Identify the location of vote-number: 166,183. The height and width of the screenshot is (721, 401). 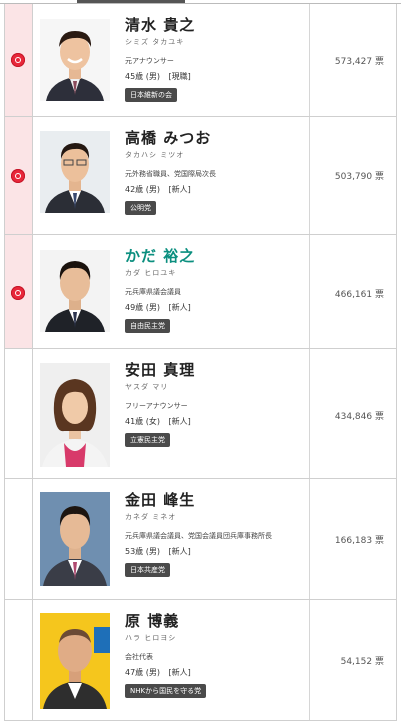
(353, 541).